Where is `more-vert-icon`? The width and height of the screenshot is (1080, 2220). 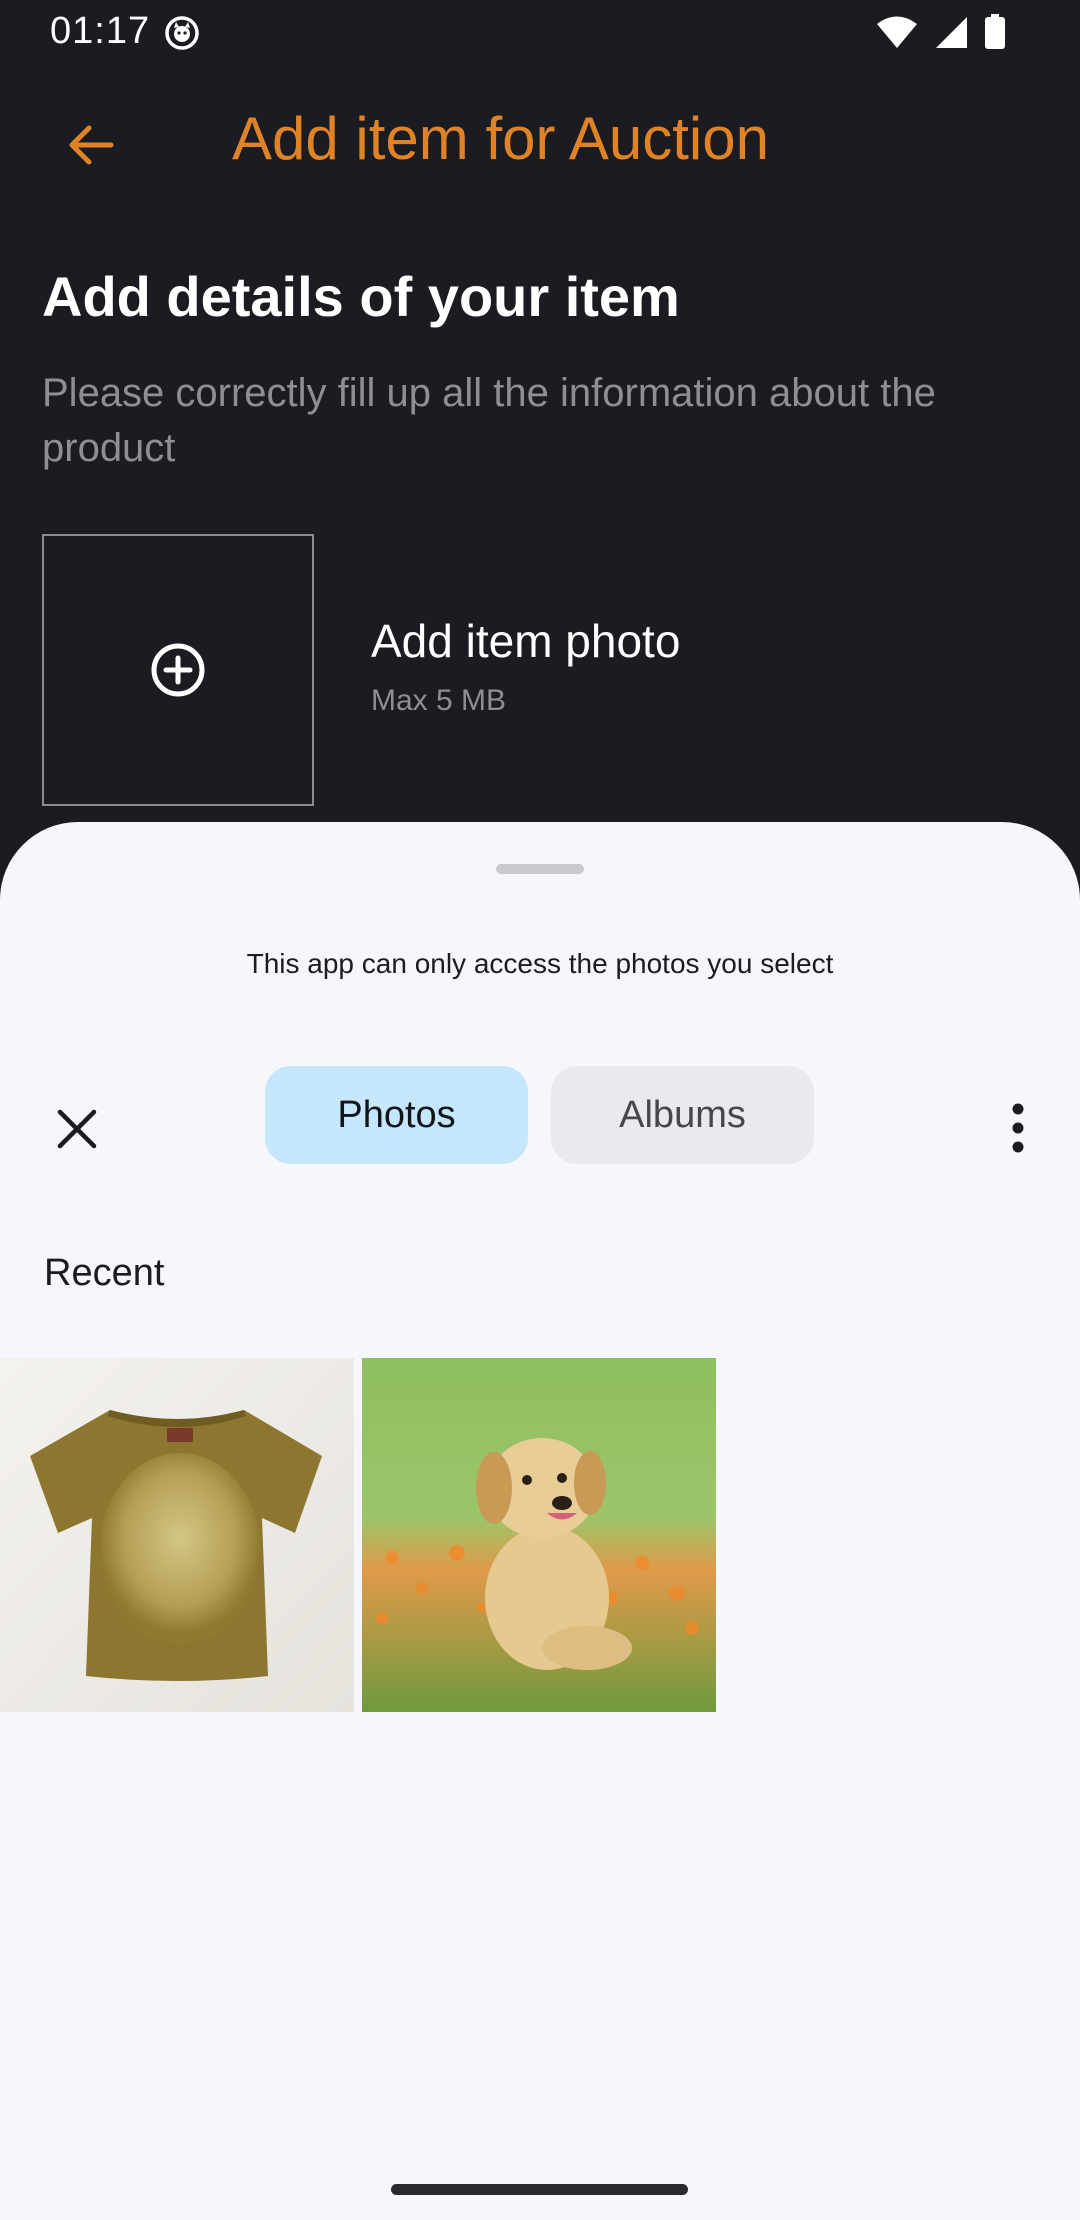
more-vert-icon is located at coordinates (1018, 1128).